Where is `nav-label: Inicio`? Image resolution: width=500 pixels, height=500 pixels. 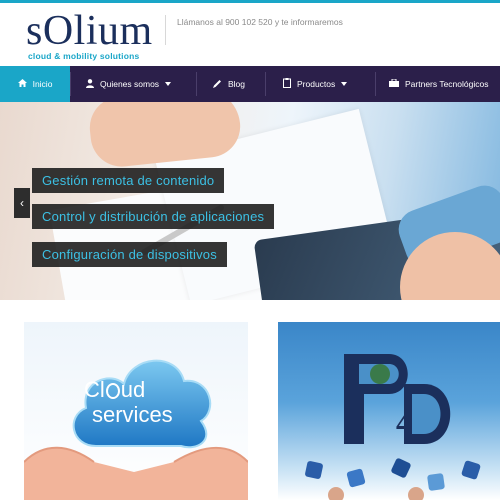
nav-label: Inicio is located at coordinates (42, 84).